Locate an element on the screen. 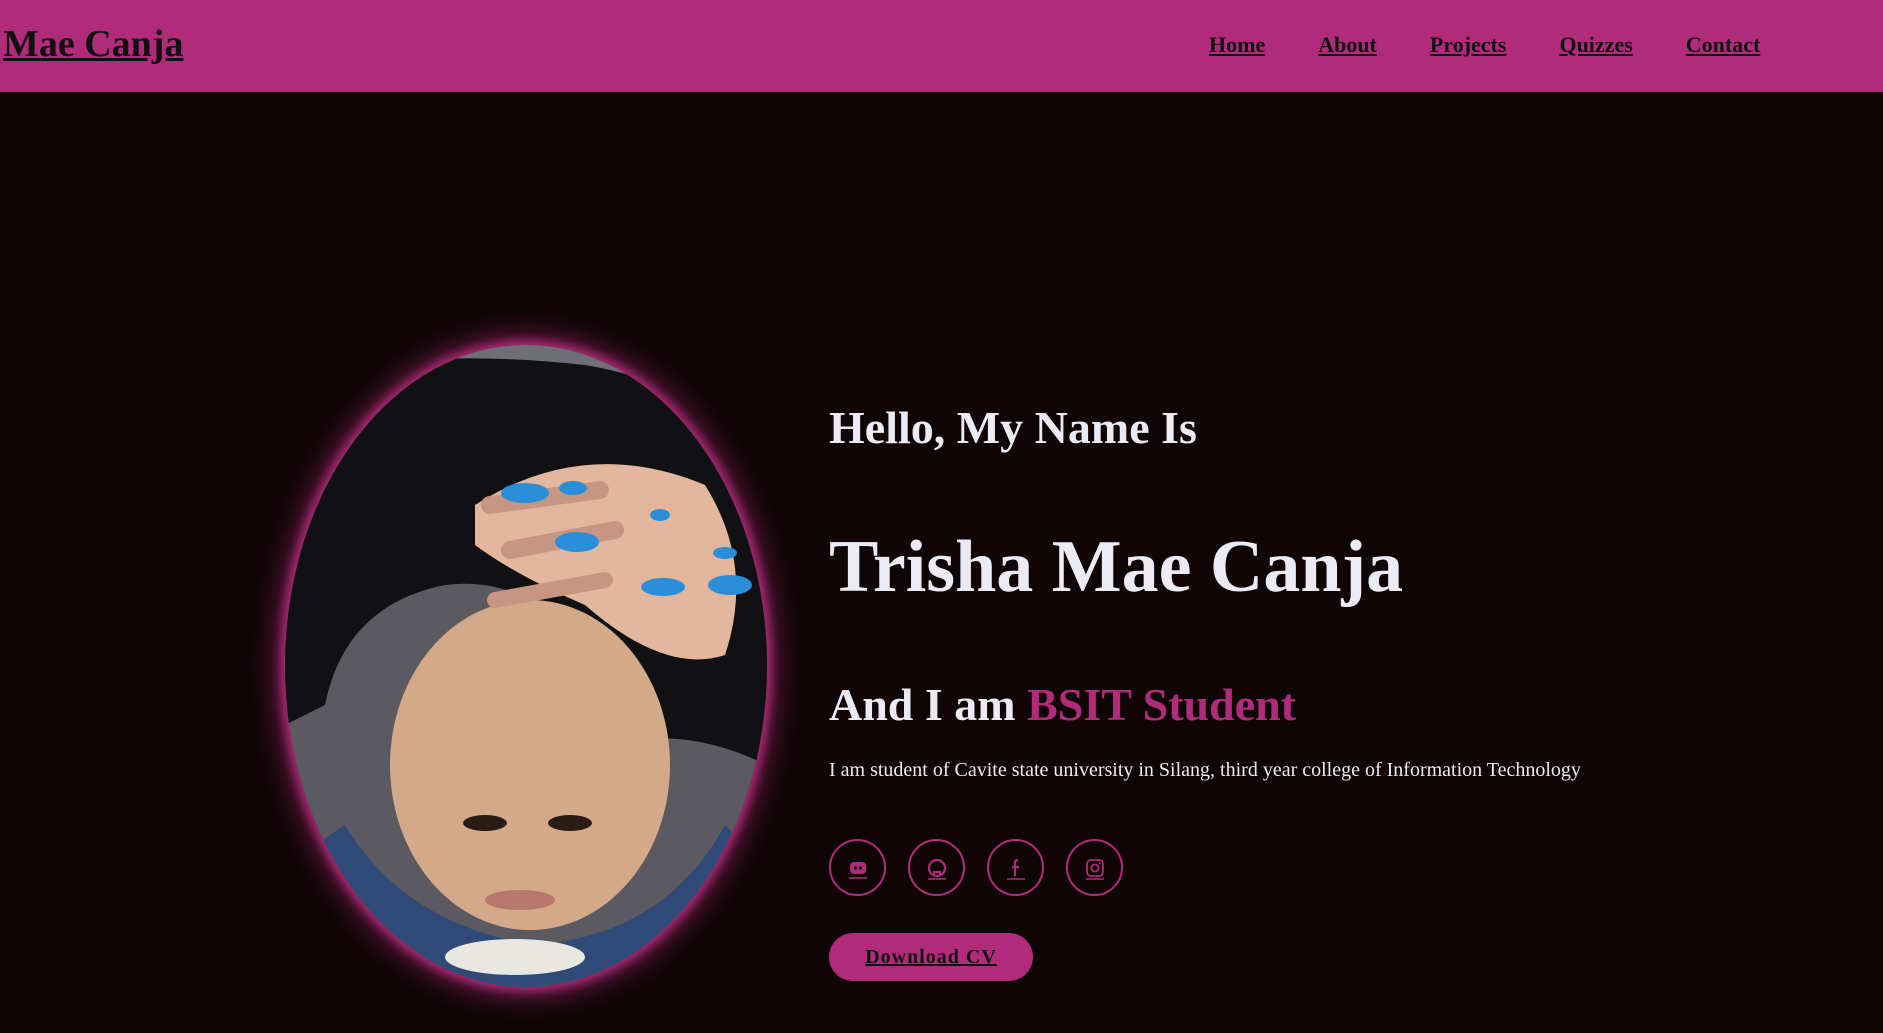  main-nav: Home About Projects Quizzes Contact is located at coordinates (1511, 45).